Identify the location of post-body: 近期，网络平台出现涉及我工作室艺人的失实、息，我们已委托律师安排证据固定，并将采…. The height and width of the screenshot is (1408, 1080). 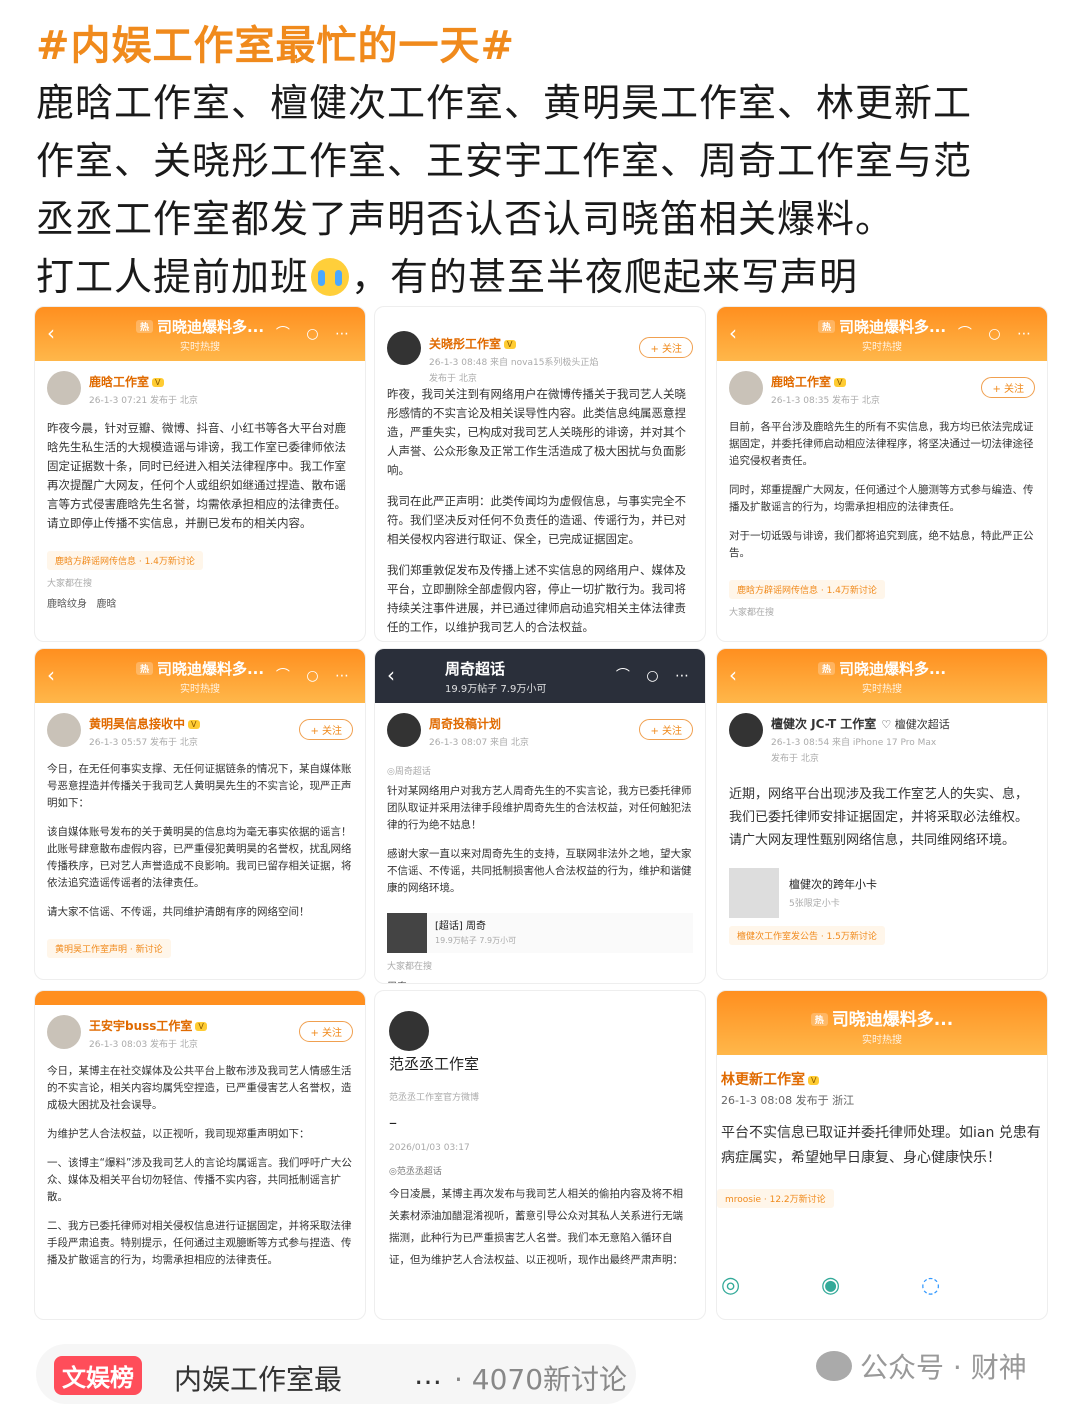
(882, 823).